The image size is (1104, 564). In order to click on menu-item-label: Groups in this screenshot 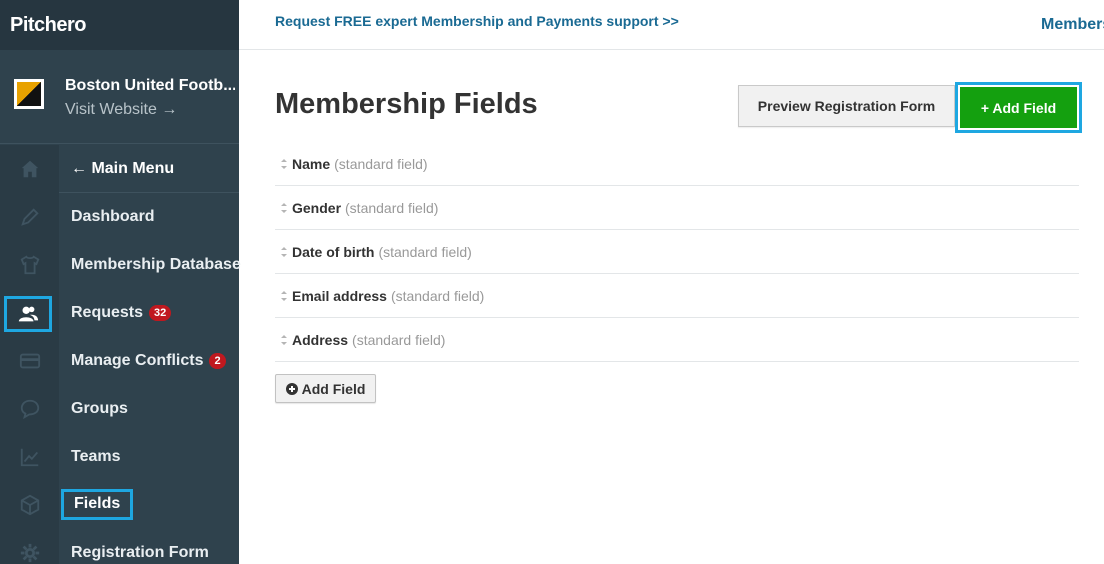, I will do `click(99, 408)`.